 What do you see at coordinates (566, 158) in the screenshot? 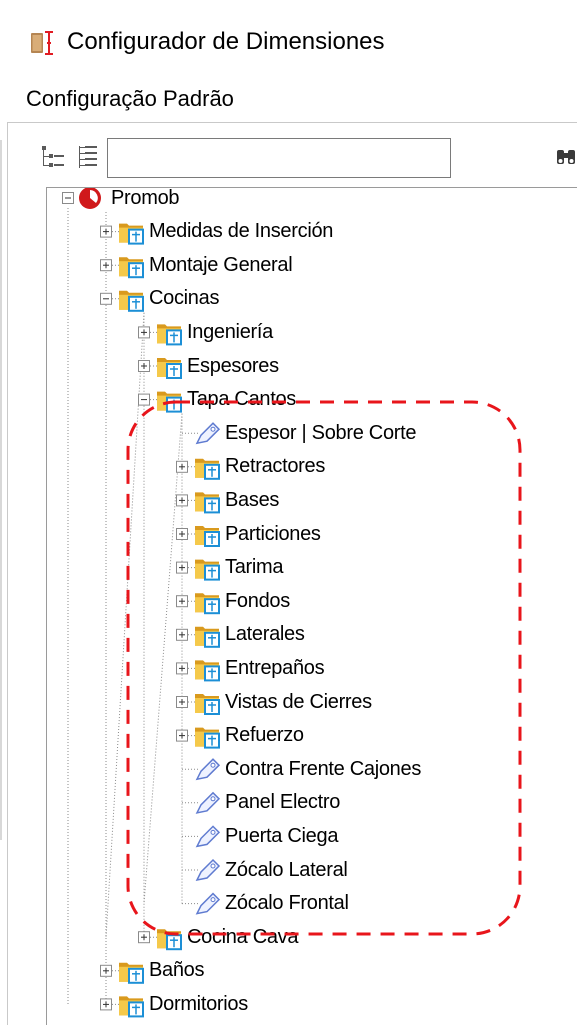
I see `binoculars-search-icon` at bounding box center [566, 158].